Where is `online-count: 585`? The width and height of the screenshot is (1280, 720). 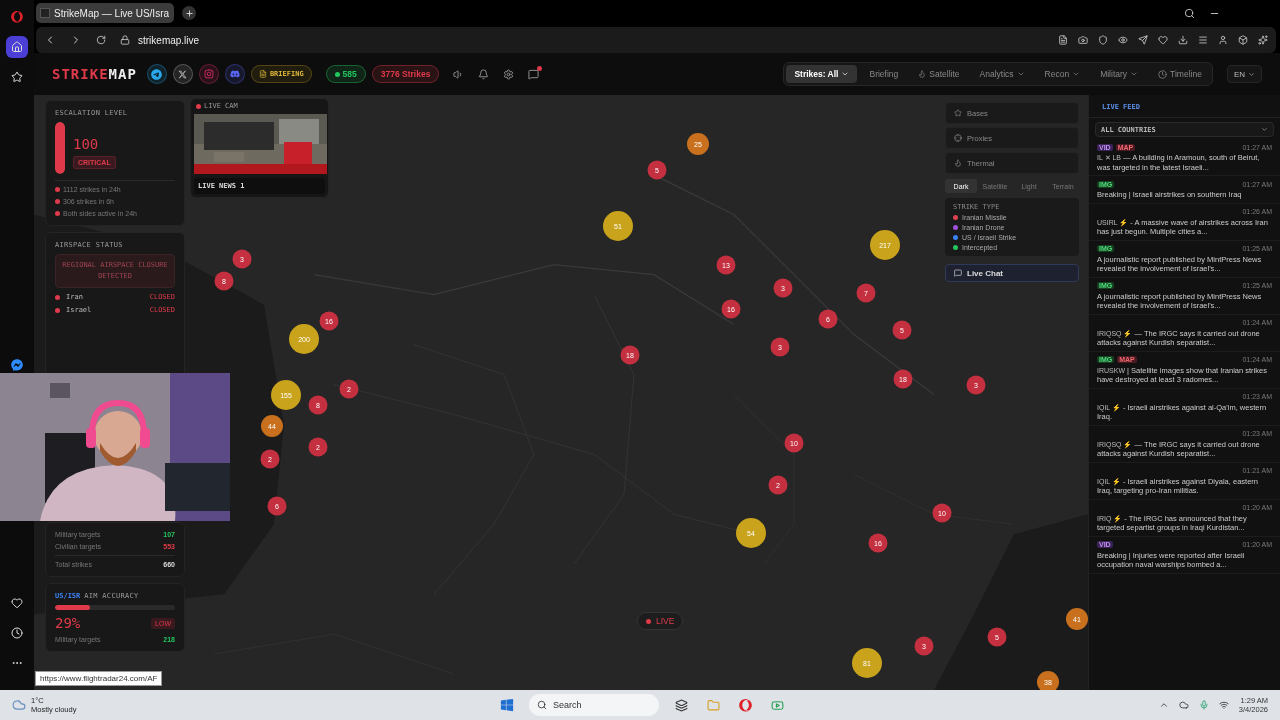
online-count: 585 is located at coordinates (345, 74).